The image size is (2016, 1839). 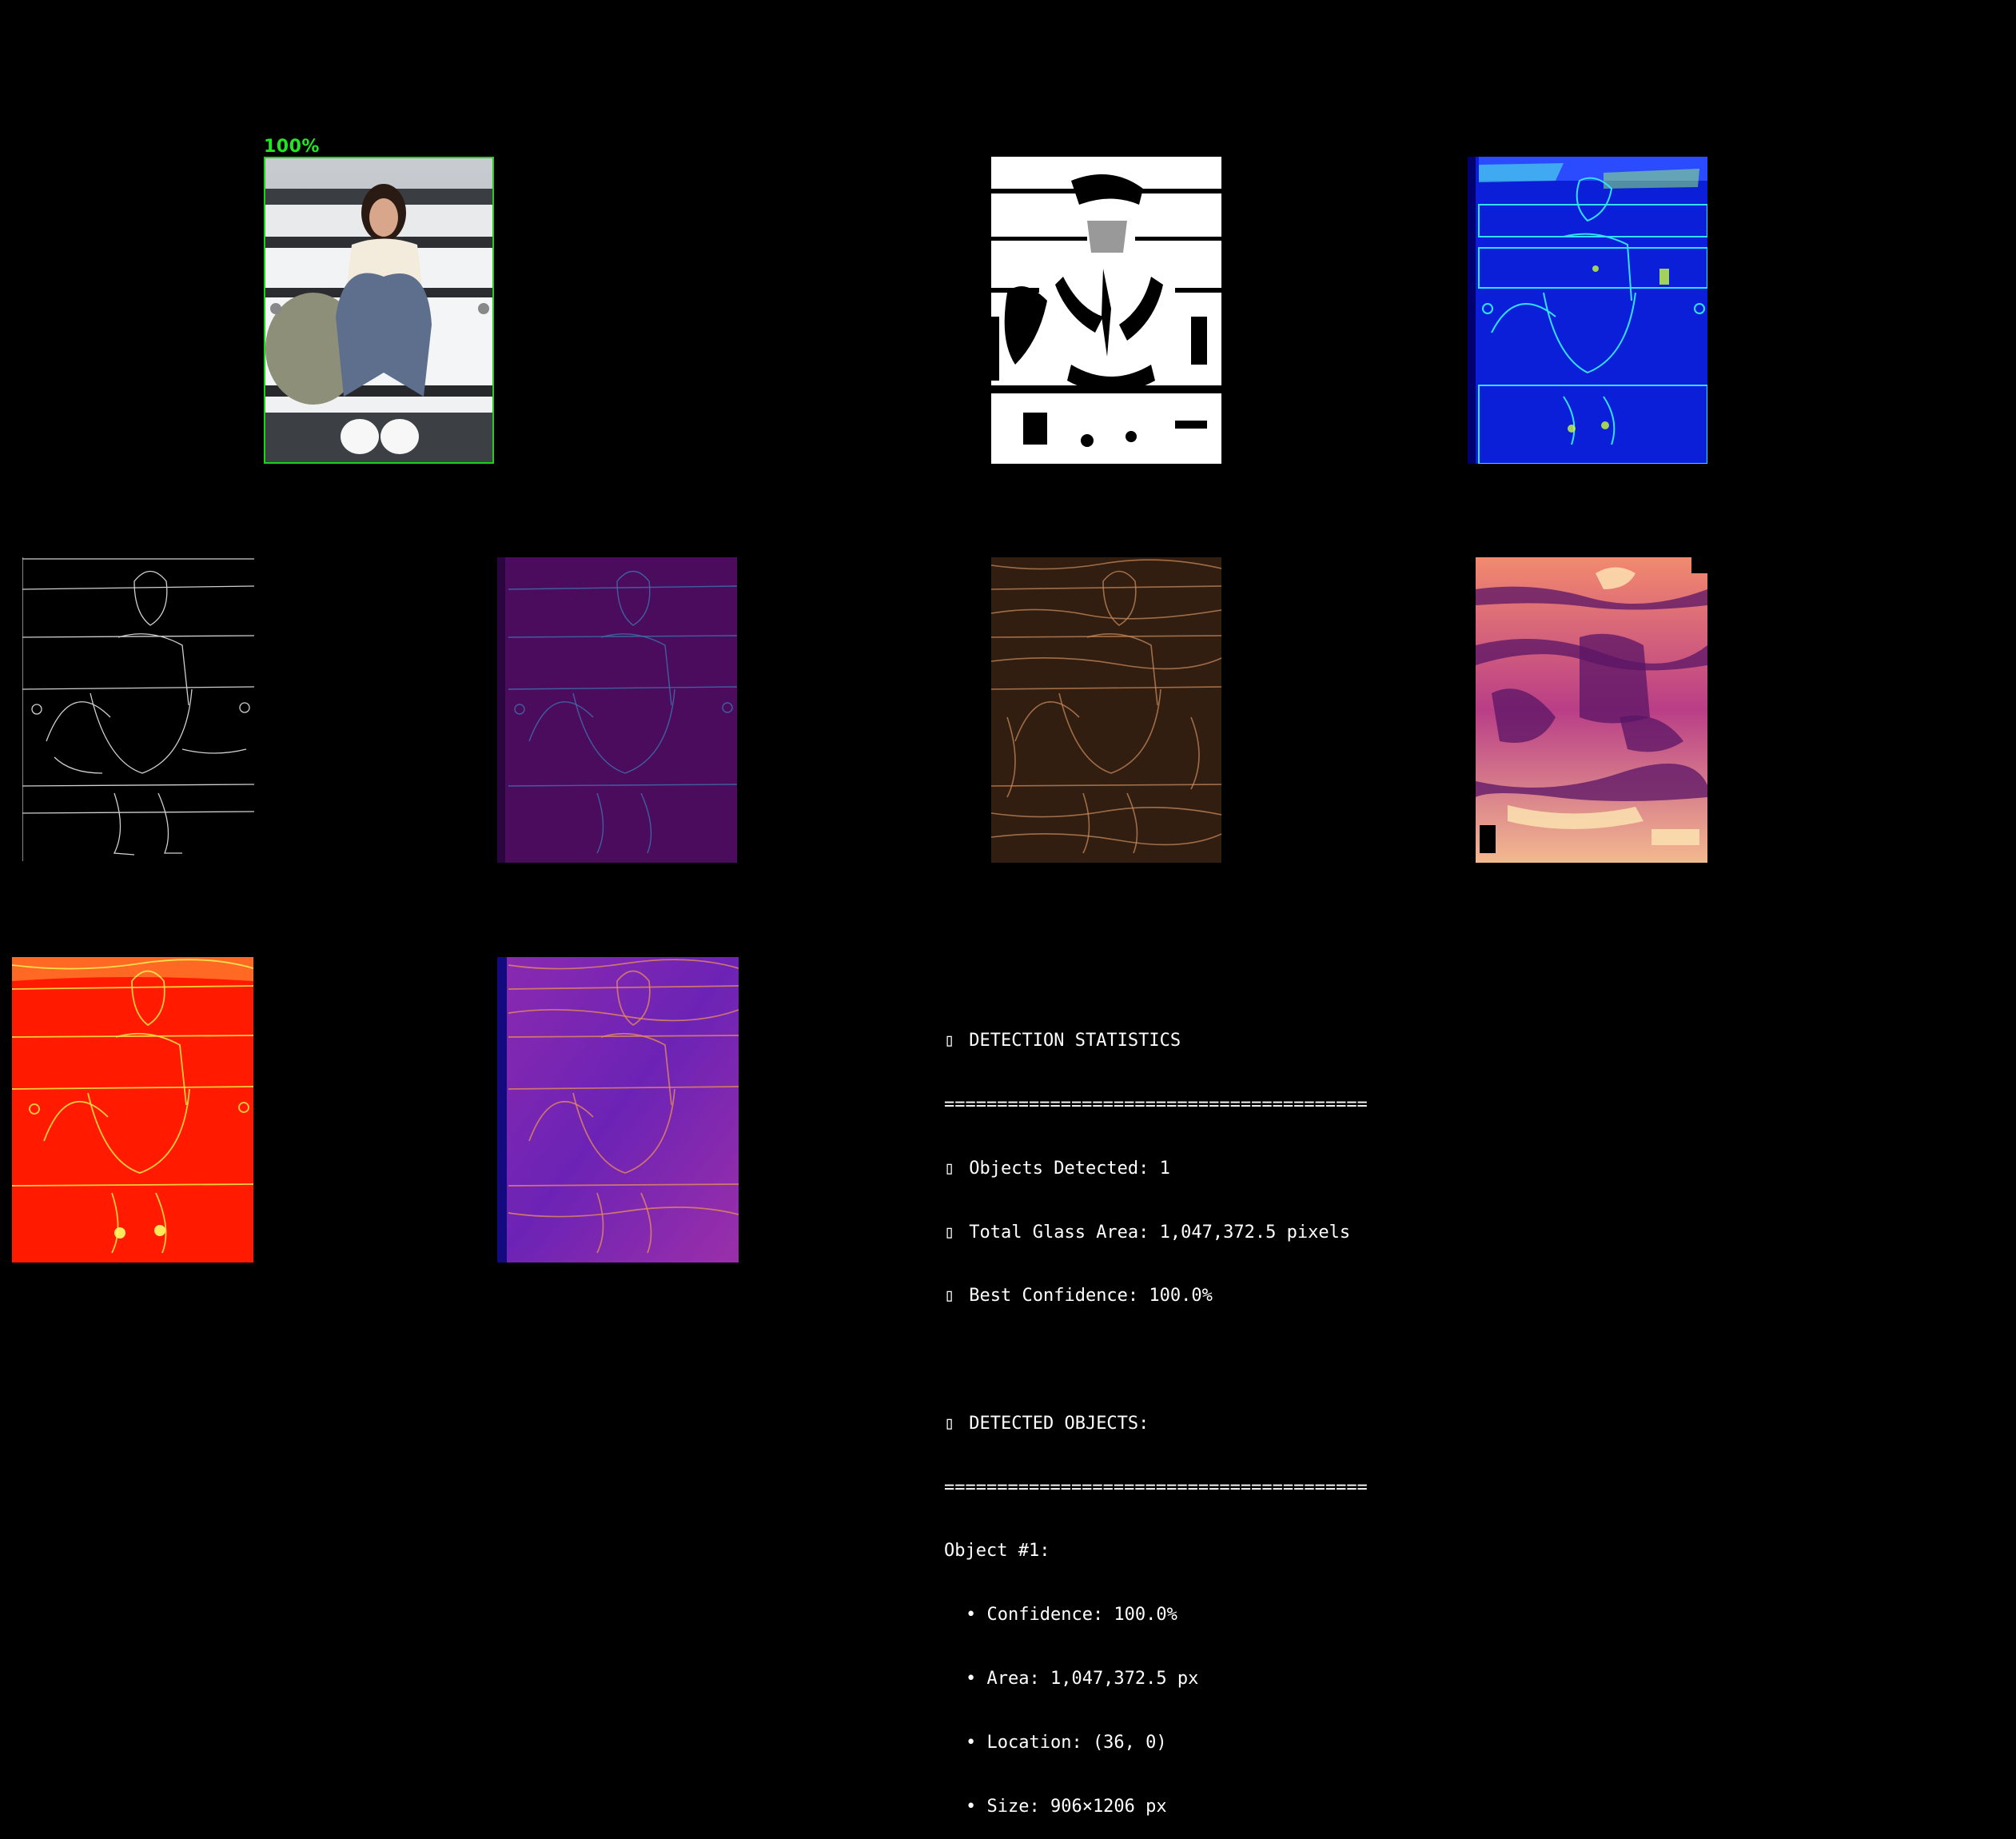 I want to click on magma-colormap-panel, so click(x=1591, y=710).